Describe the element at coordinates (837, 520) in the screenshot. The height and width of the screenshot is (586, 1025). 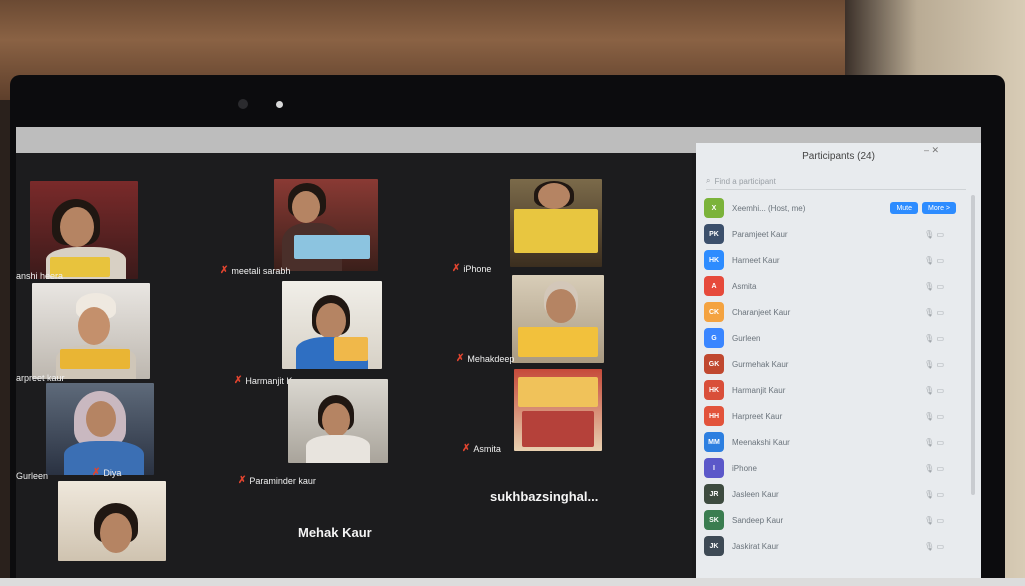
I see `participant-row: SK Sandeep Kaur 🎙 ▭` at that location.